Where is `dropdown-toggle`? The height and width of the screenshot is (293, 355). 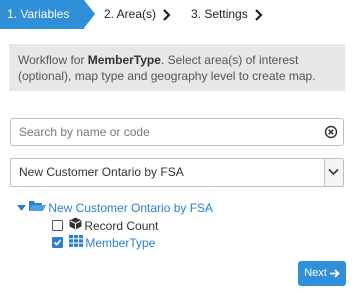
dropdown-toggle is located at coordinates (333, 172).